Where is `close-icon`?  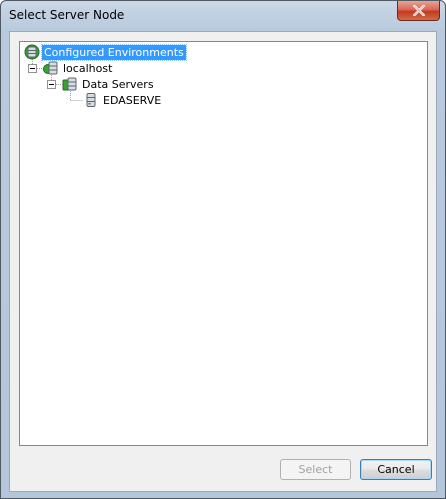
close-icon is located at coordinates (418, 10).